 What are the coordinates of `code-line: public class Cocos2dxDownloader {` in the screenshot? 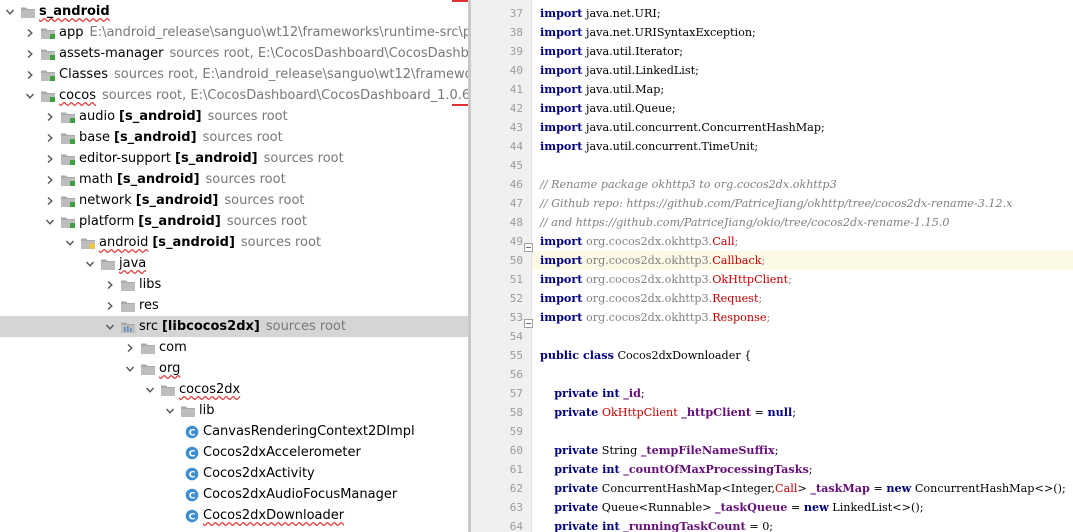 It's located at (645, 355).